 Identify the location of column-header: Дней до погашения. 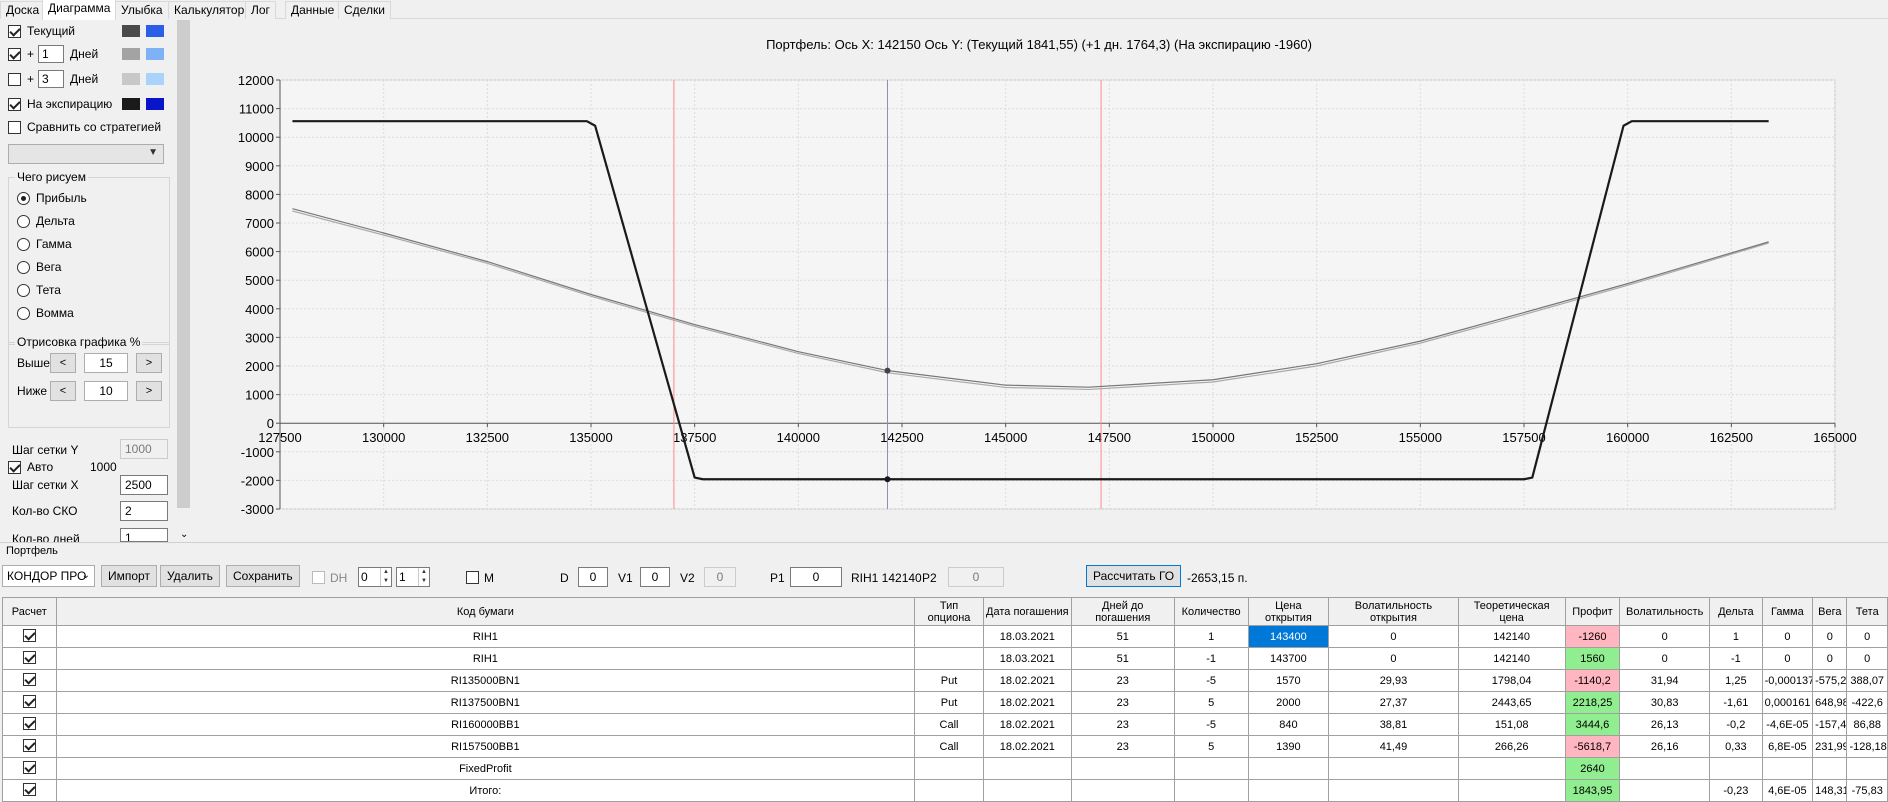
(1122, 611).